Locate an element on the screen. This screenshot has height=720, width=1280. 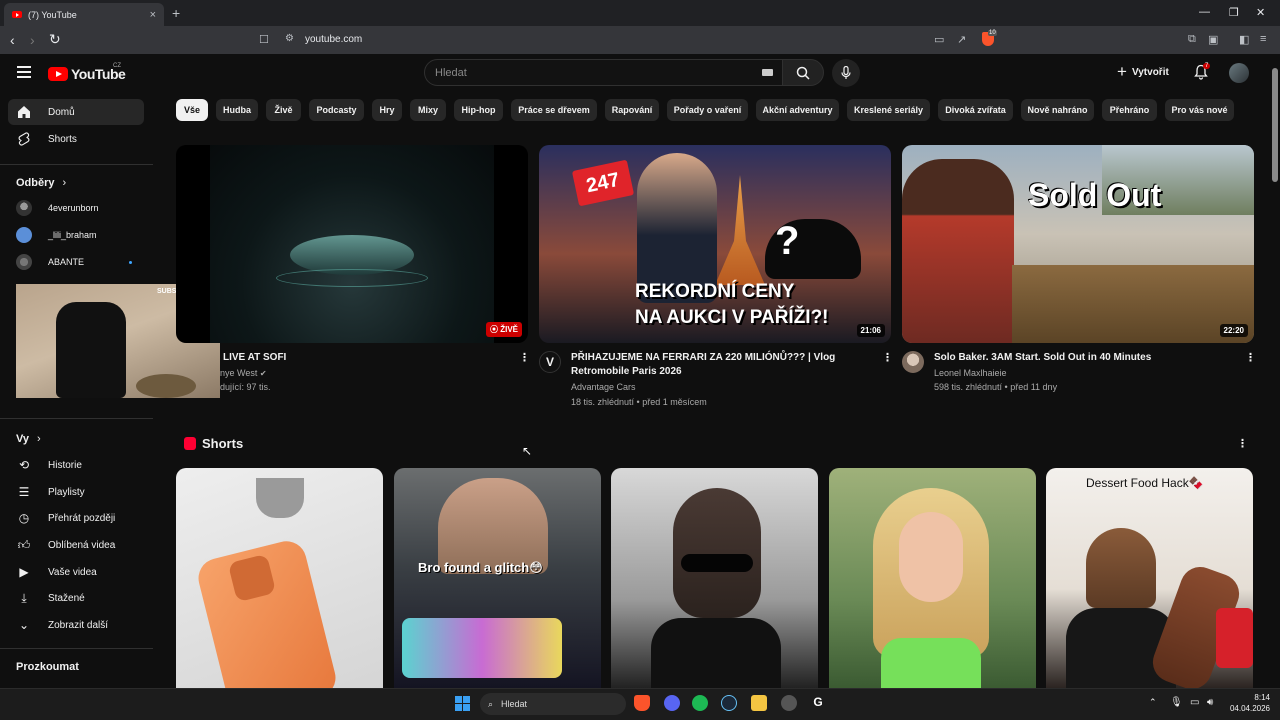
video-thumbnail: ⦿ ŽIVĚ is located at coordinates (352, 244).